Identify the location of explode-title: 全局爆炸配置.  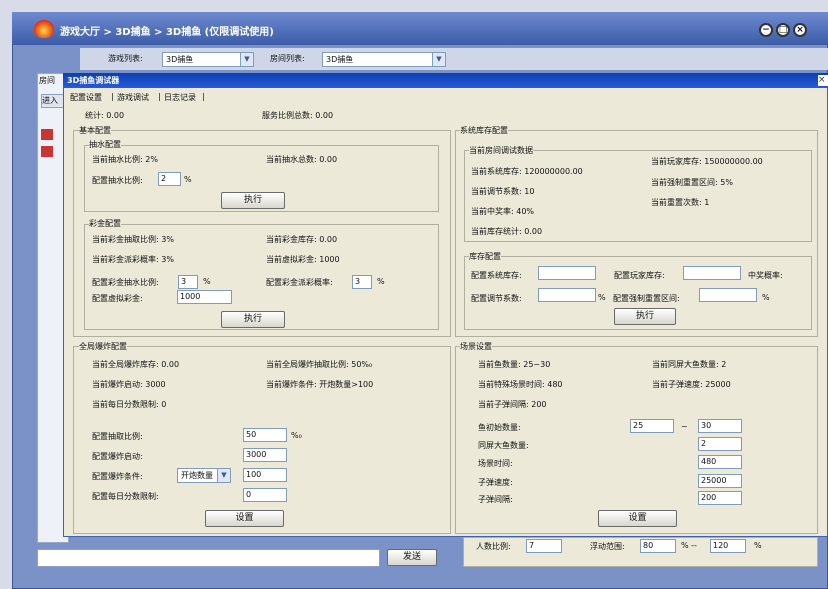
(103, 346).